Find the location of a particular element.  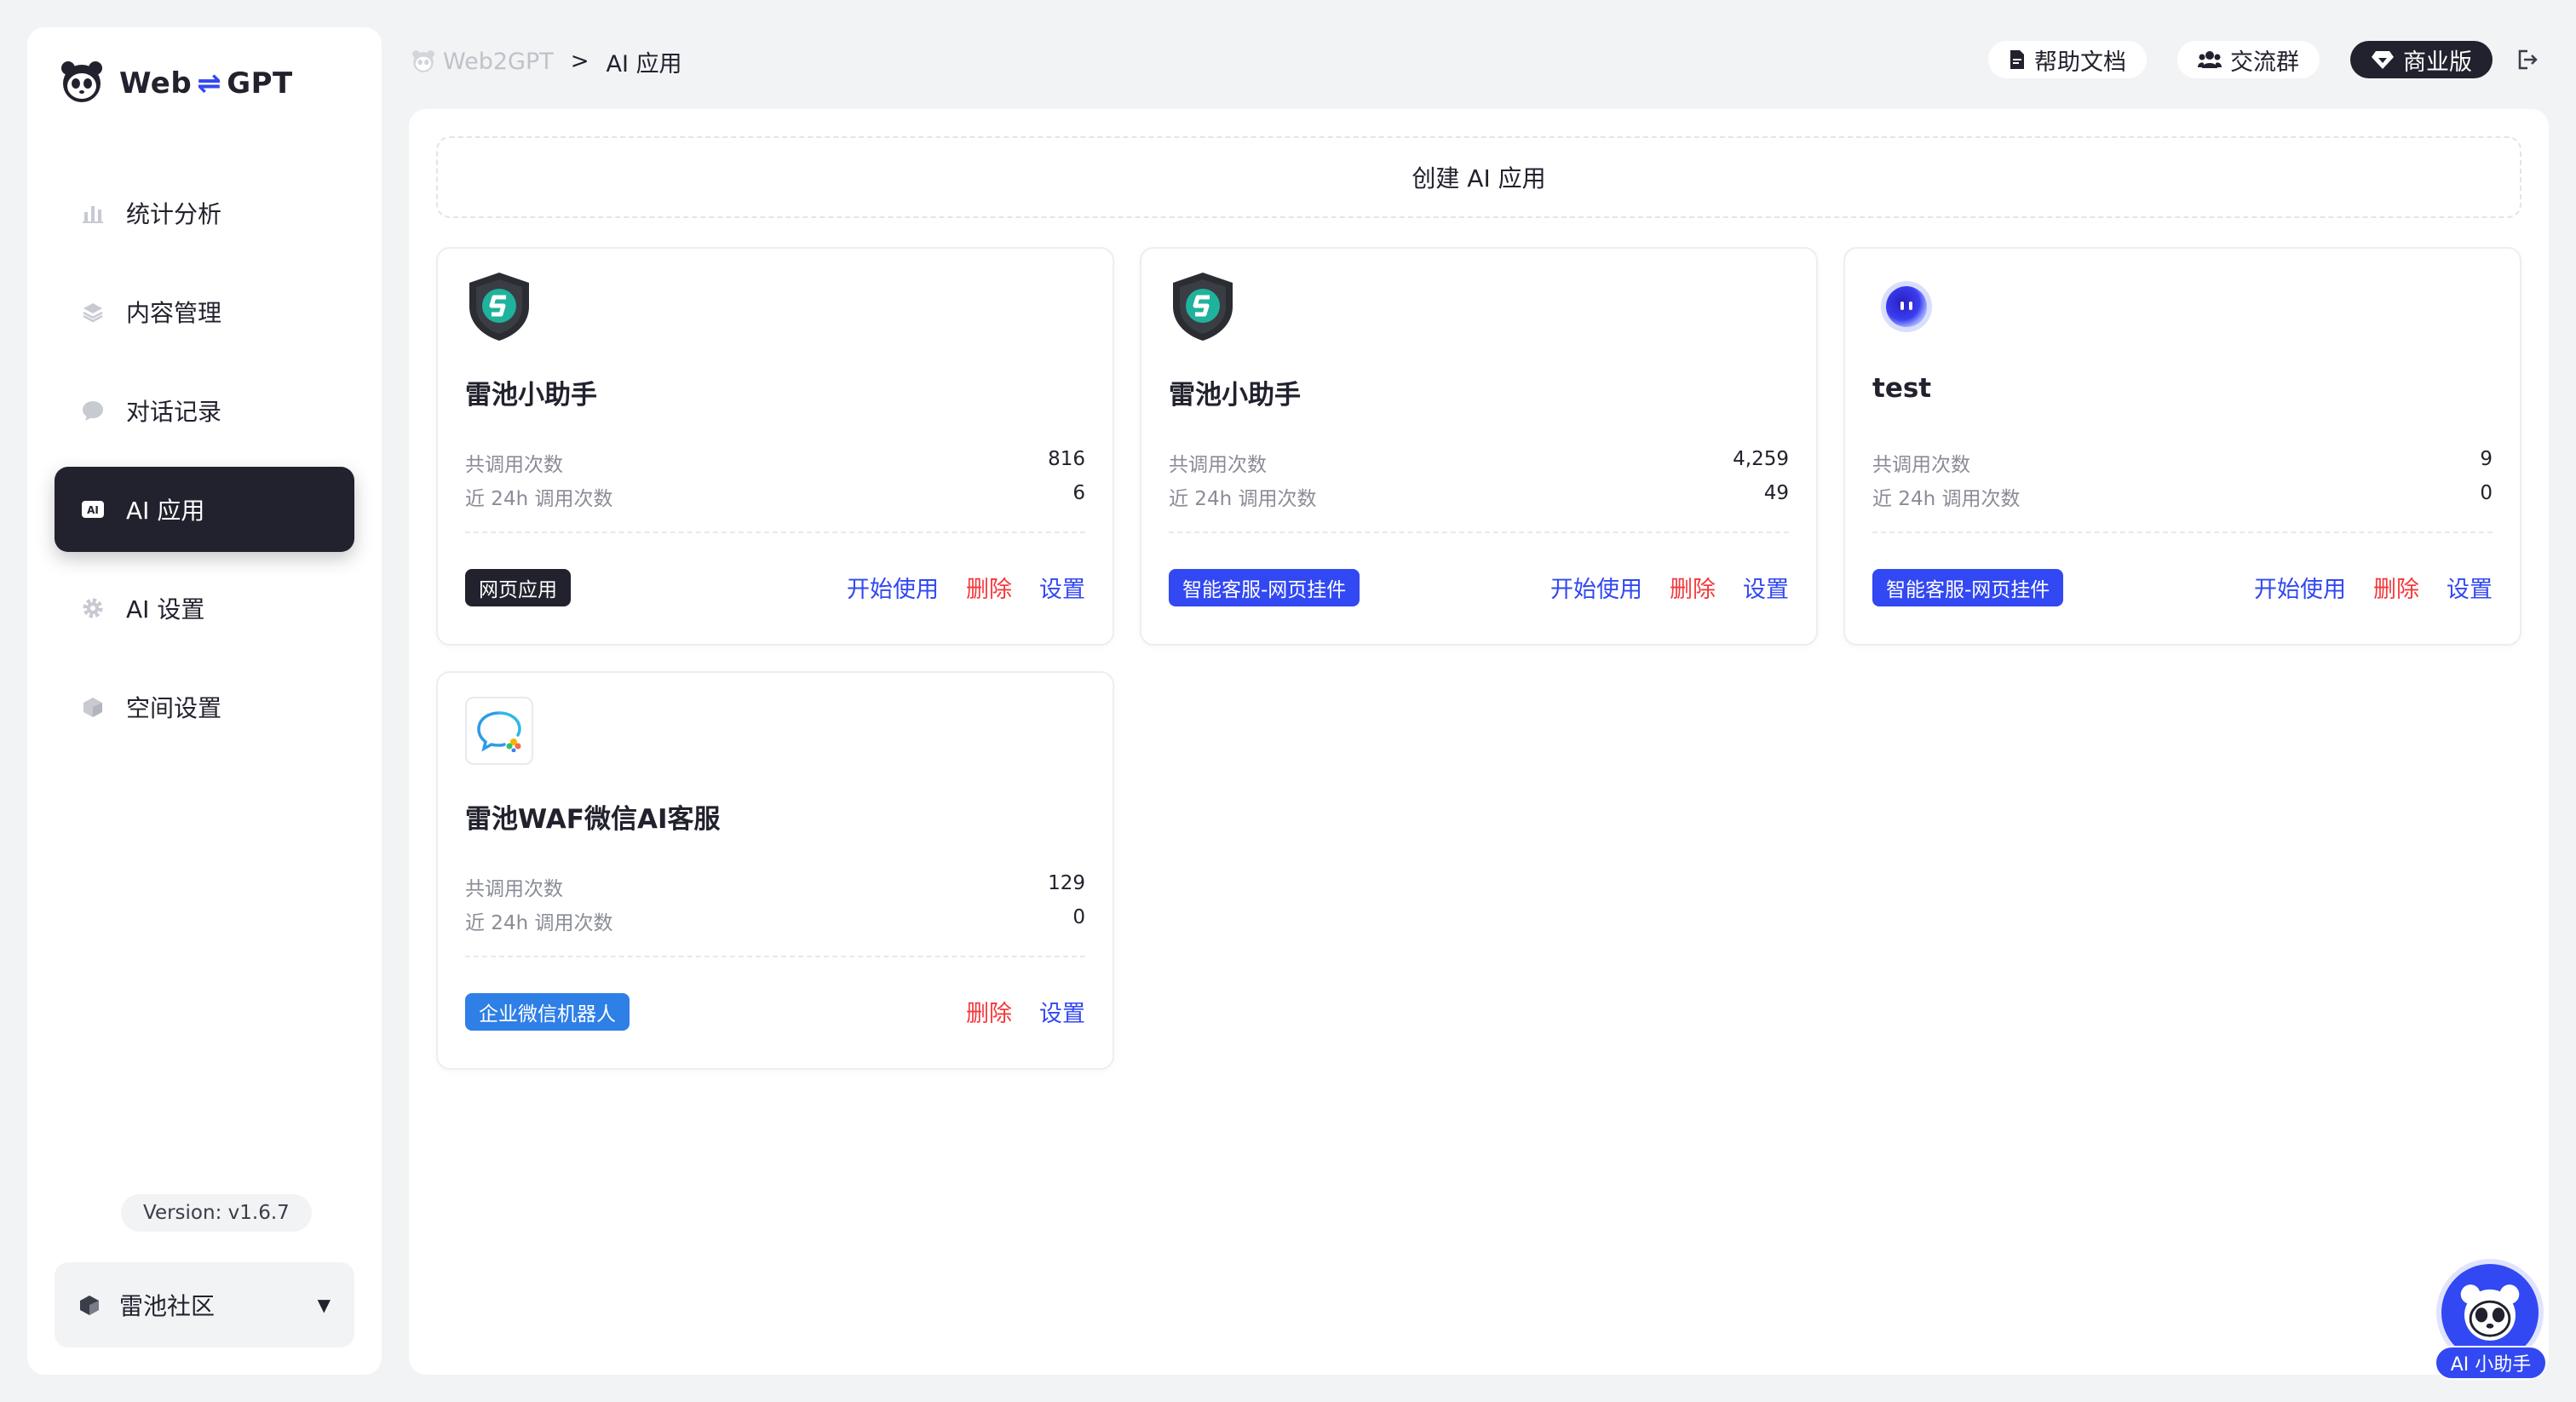

svg-text: AI is located at coordinates (93, 510).